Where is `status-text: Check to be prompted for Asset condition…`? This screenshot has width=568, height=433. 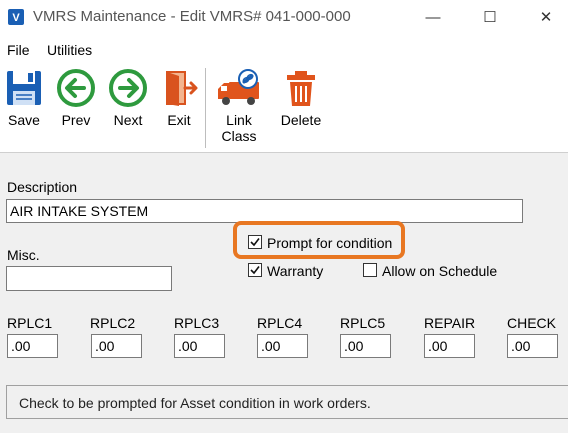
status-text: Check to be prompted for Asset condition… is located at coordinates (195, 403).